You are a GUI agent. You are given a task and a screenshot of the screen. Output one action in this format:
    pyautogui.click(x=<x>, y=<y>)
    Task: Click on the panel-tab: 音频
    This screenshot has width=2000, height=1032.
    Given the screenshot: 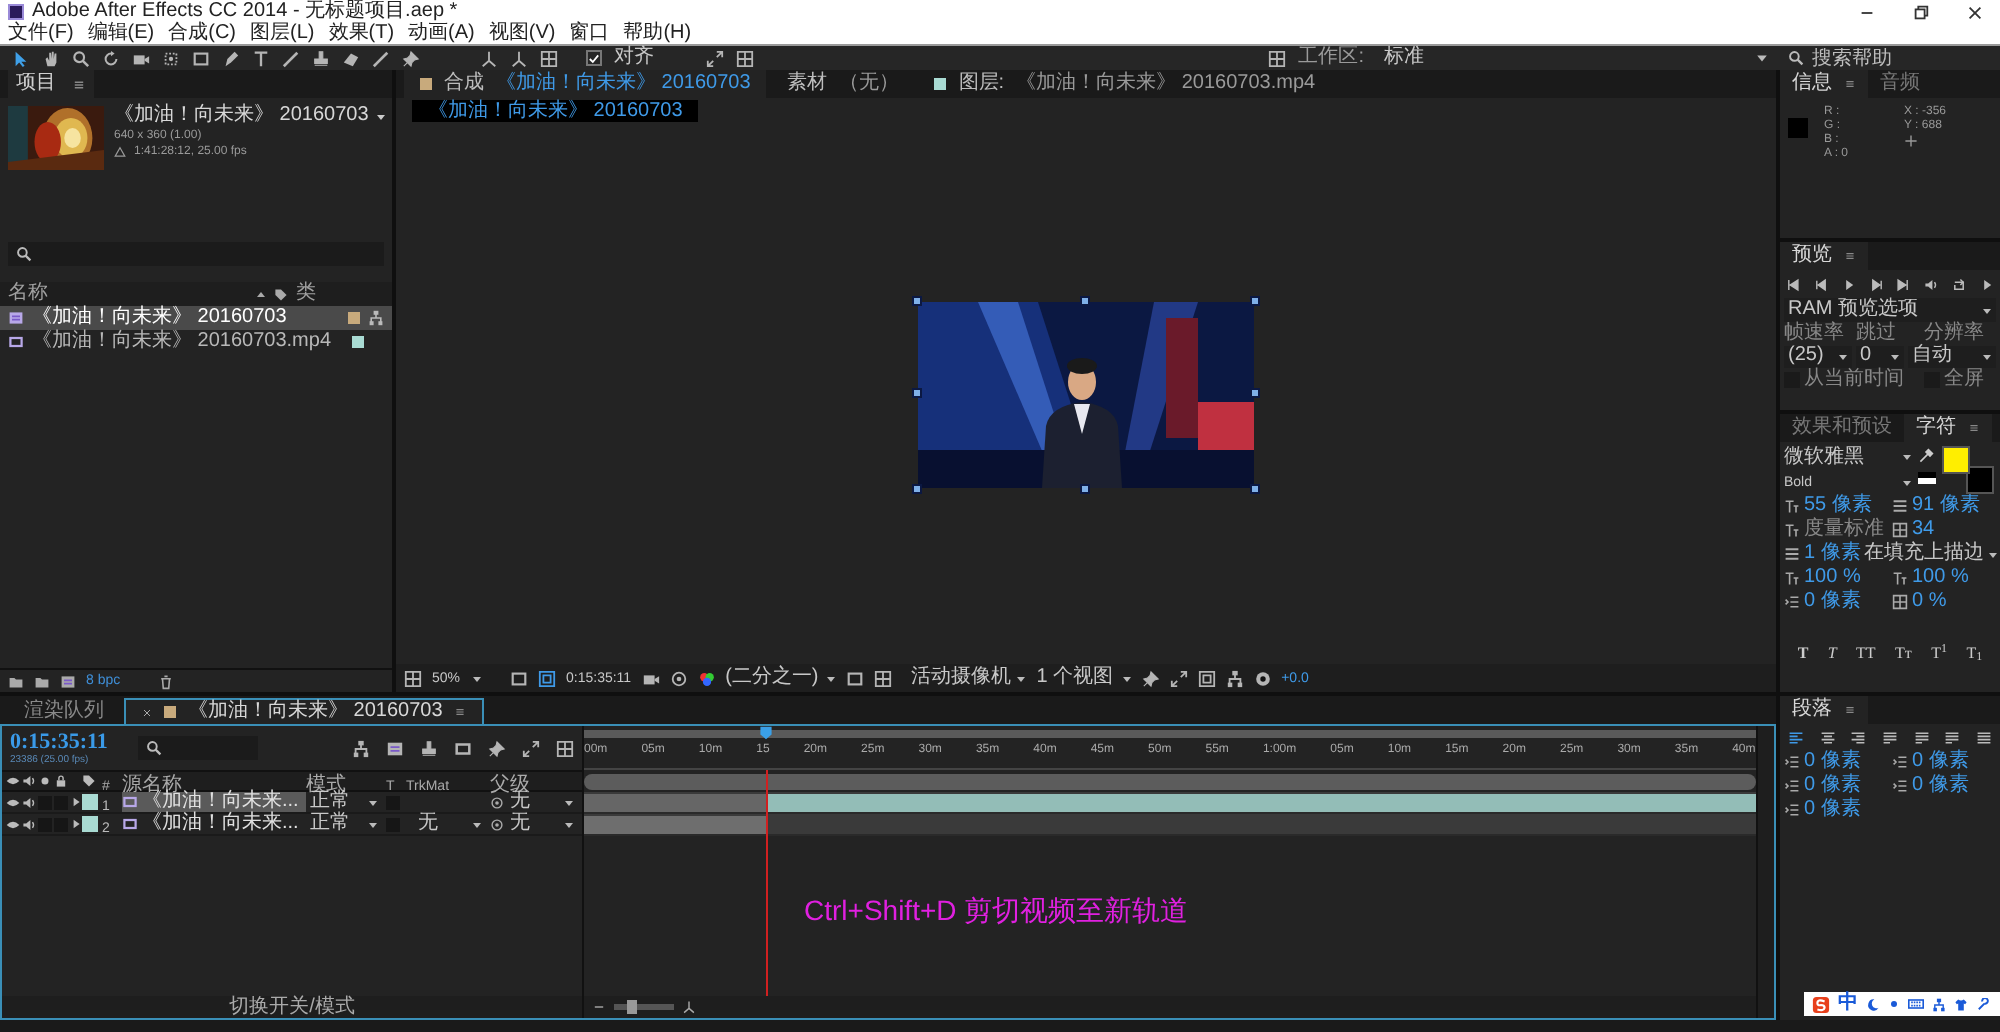 What is the action you would take?
    pyautogui.click(x=1900, y=84)
    